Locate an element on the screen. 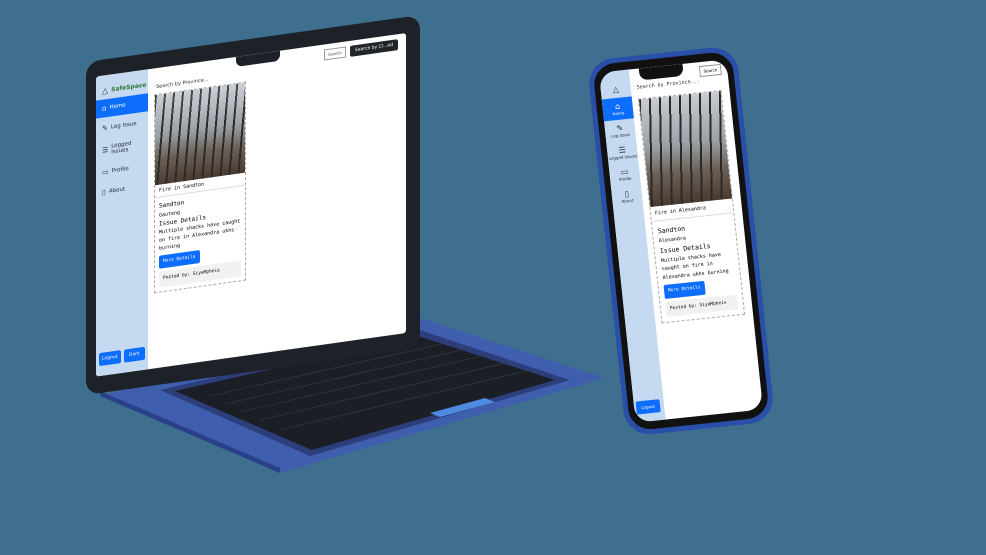  sidebar-item-label: Logged Issues is located at coordinates (121, 148).